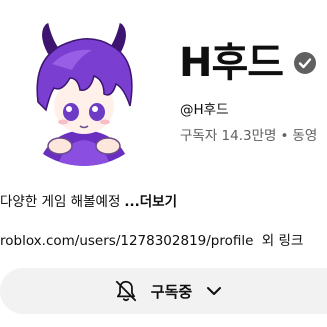  I want to click on channel-name: H후드, so click(231, 63).